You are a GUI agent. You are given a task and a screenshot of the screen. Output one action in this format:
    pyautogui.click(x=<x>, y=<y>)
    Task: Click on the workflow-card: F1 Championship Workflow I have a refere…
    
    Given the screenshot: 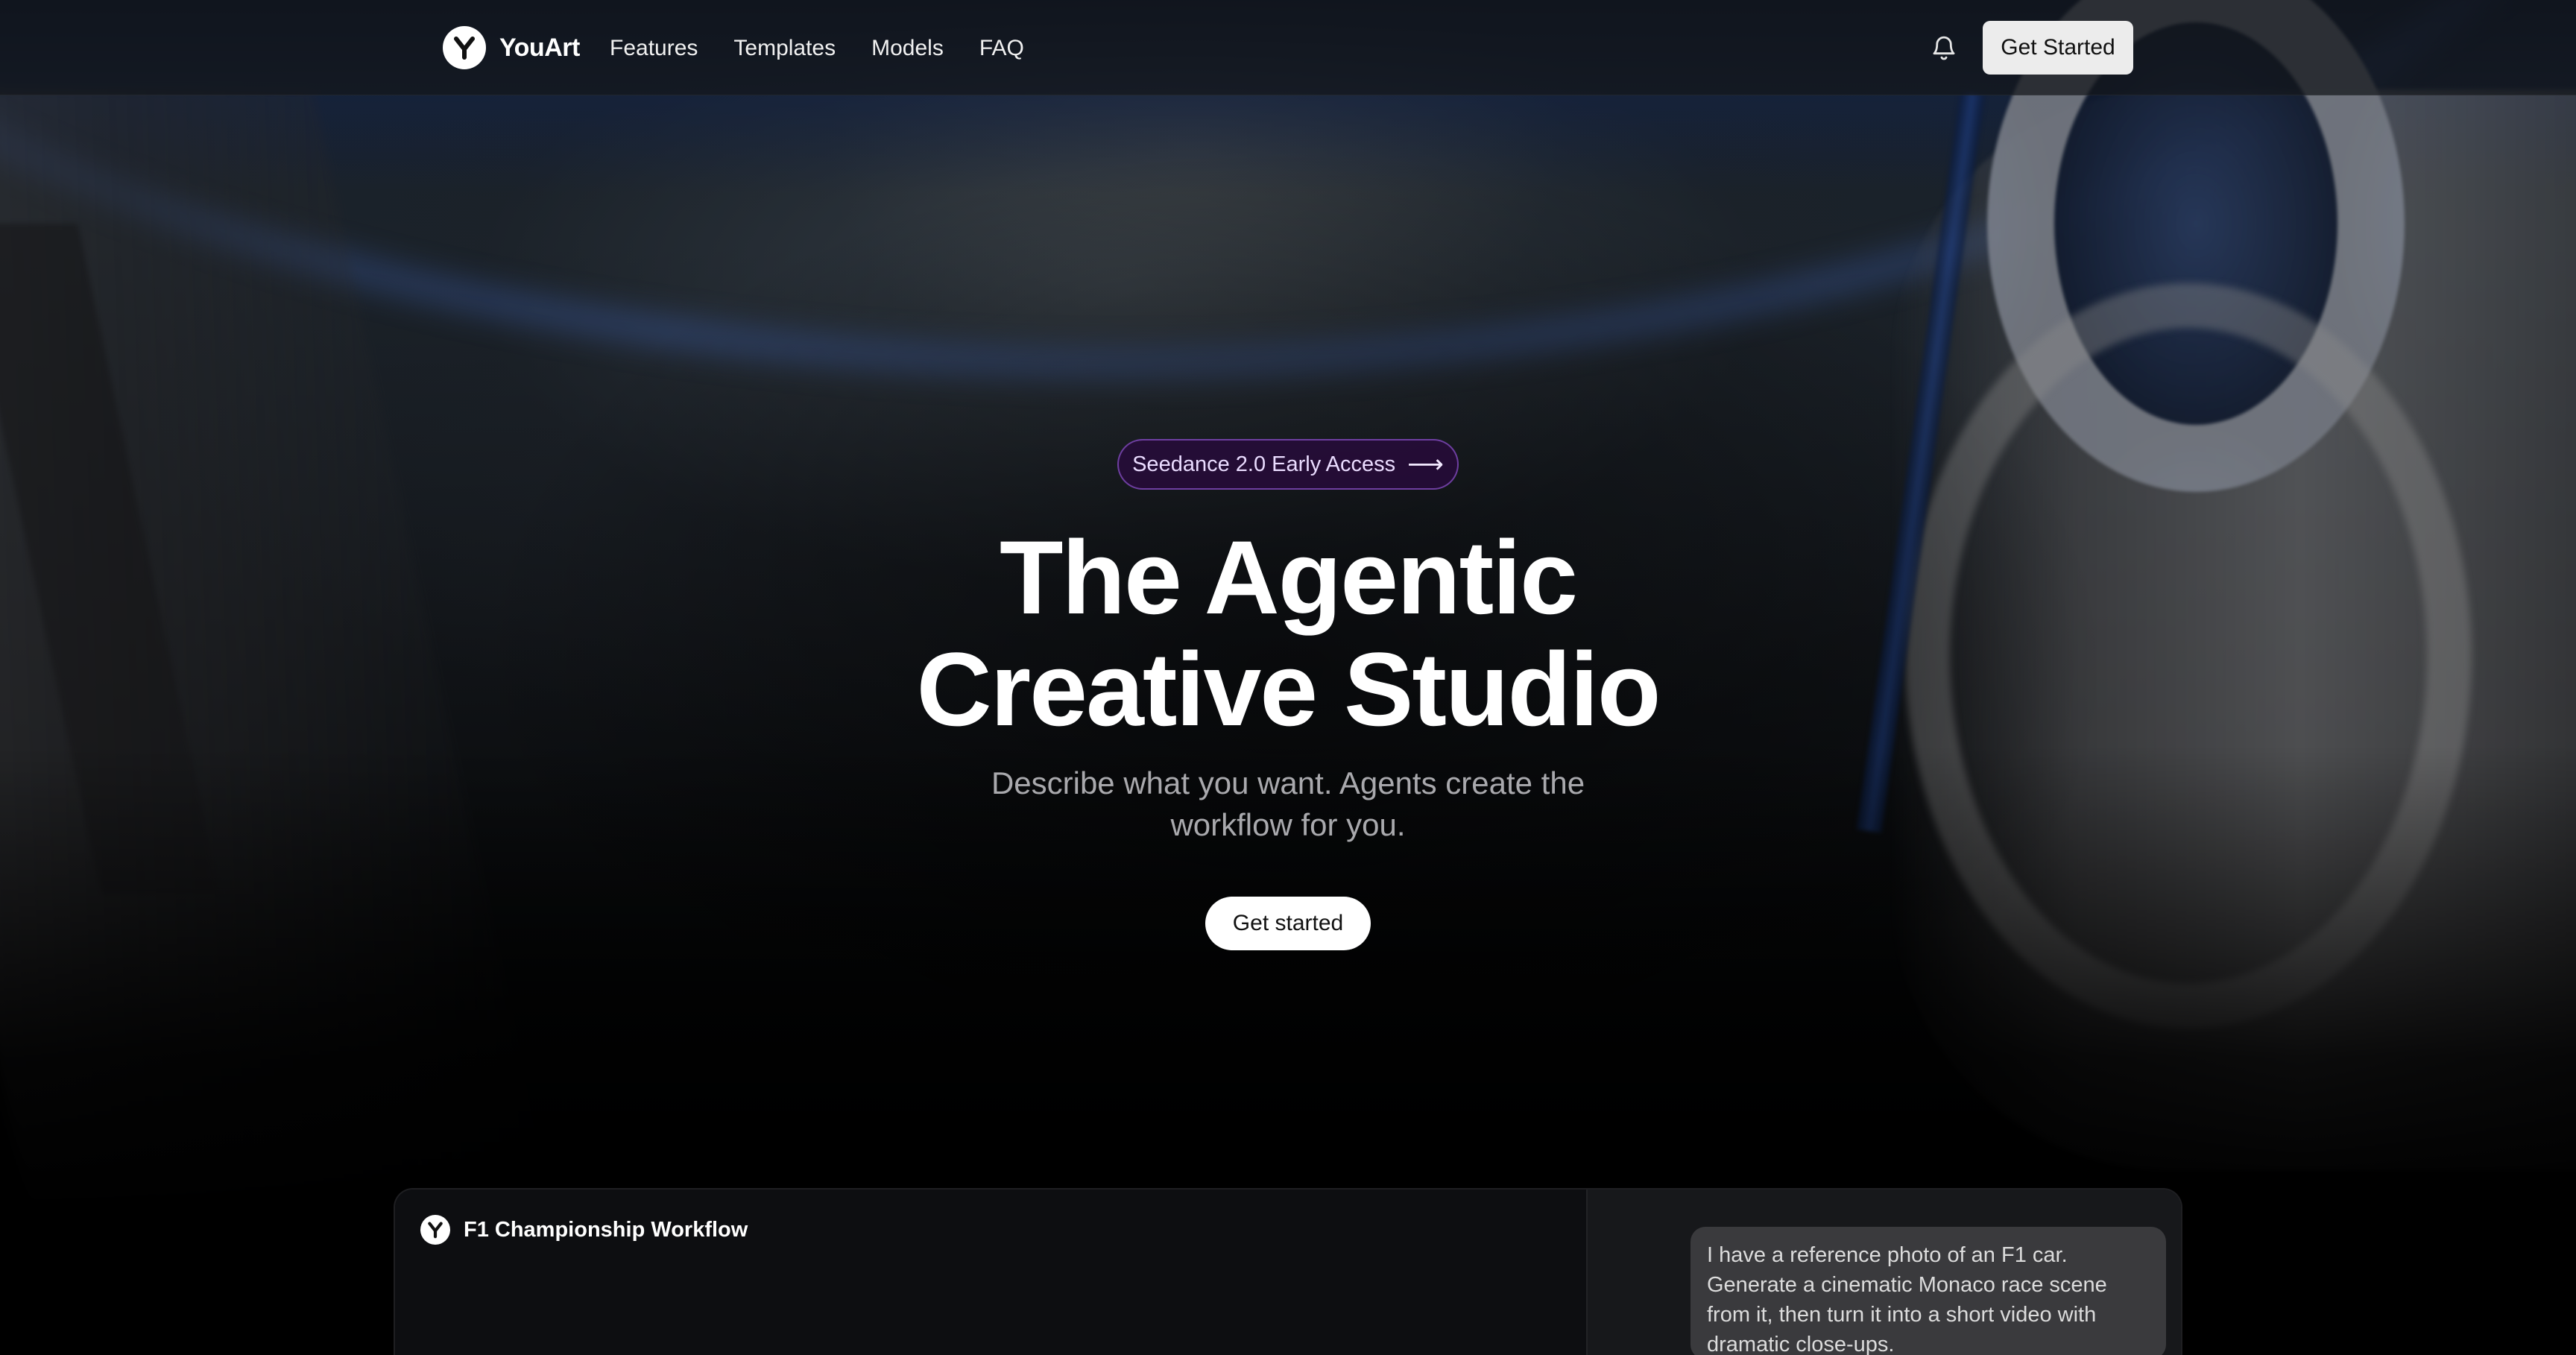 What is the action you would take?
    pyautogui.click(x=1288, y=1272)
    